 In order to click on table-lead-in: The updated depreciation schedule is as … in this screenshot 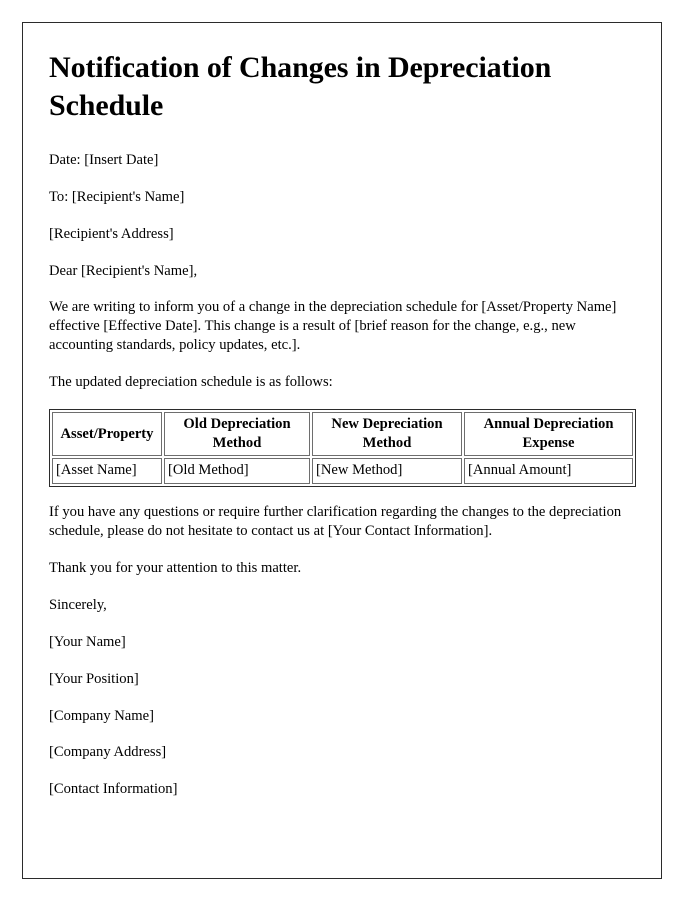, I will do `click(191, 382)`.